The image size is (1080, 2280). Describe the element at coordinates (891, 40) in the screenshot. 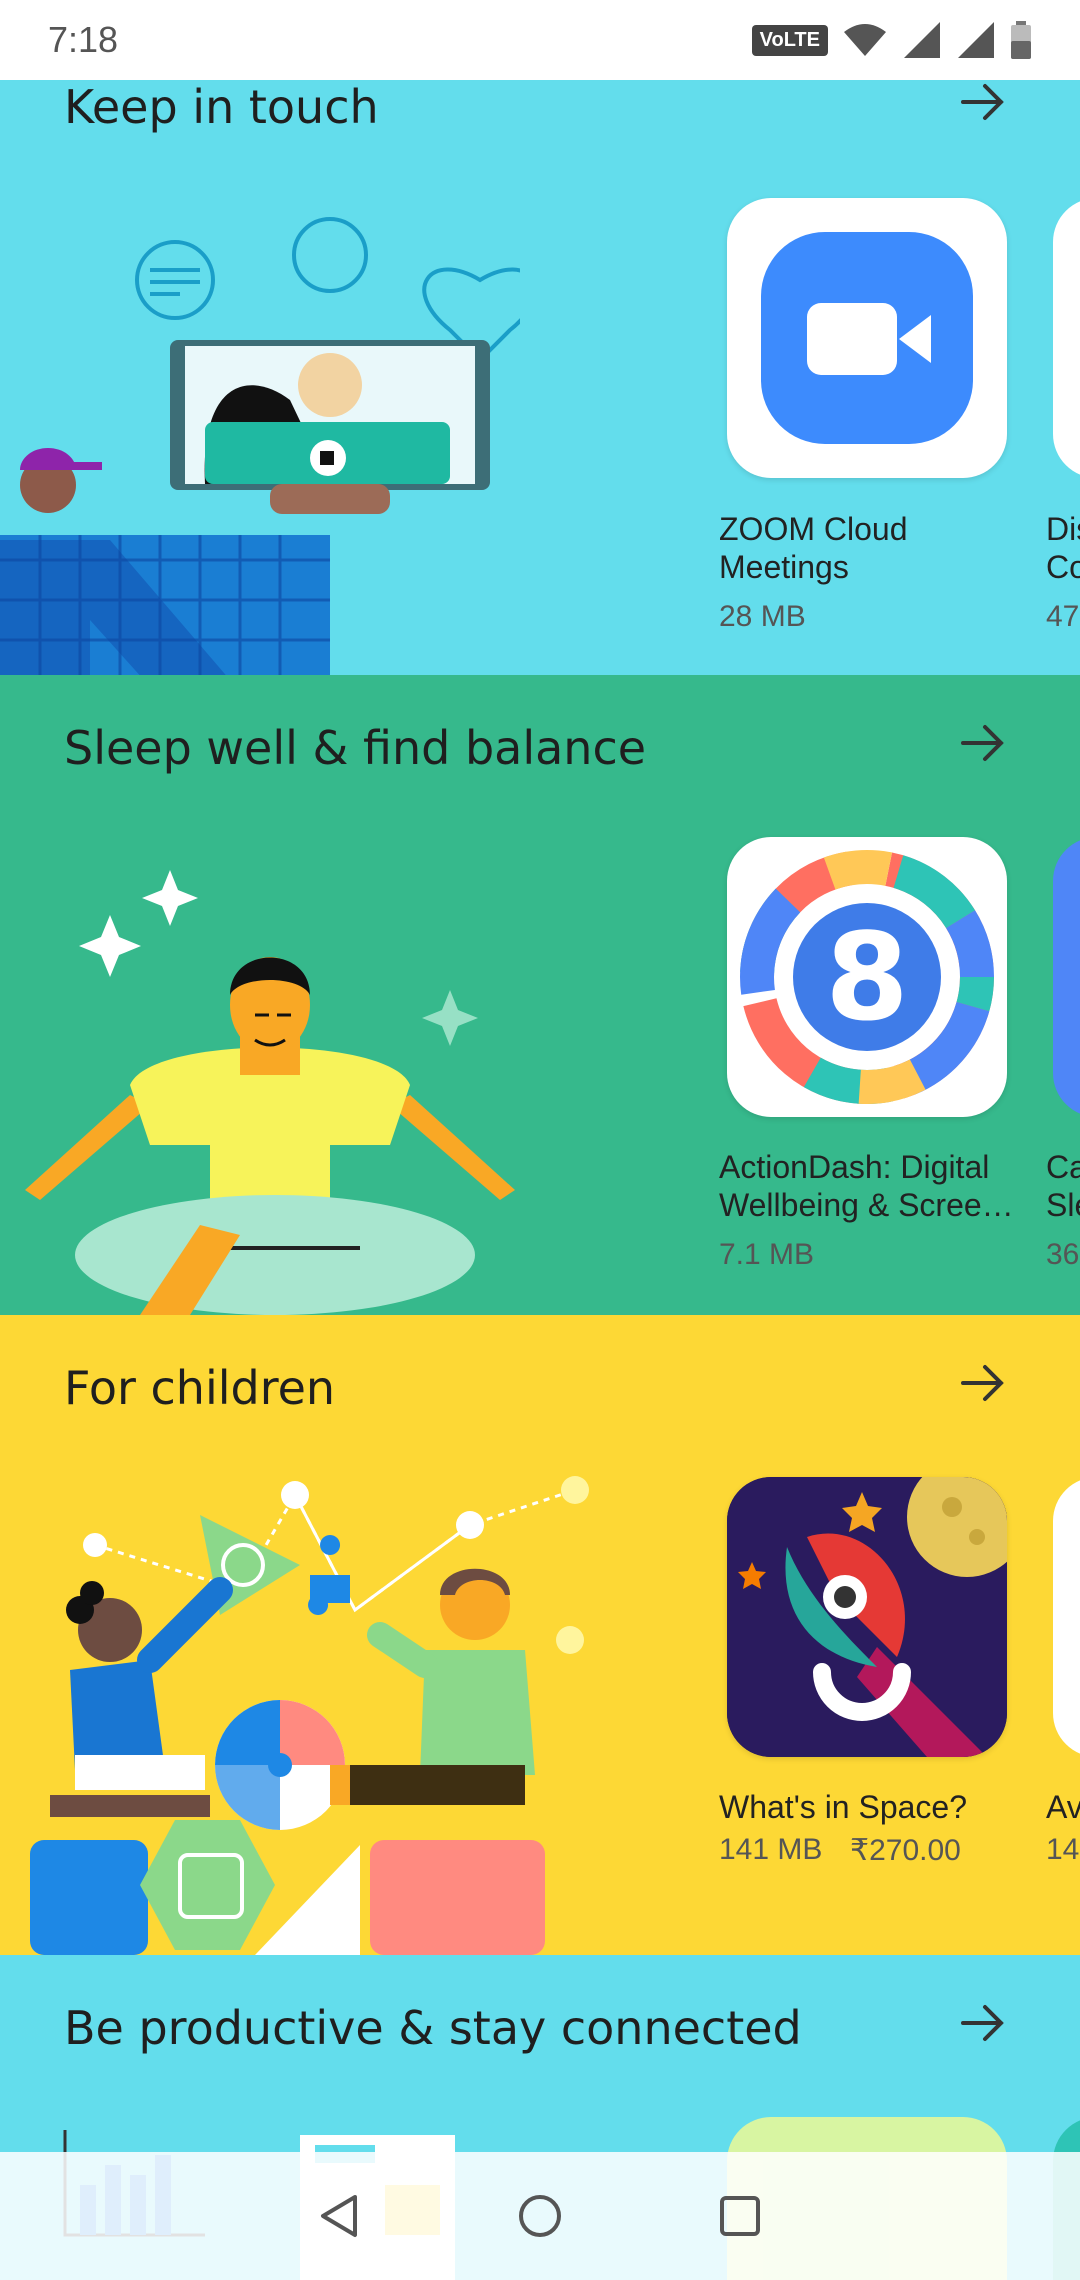

I see `status-icons: VoLTE` at that location.